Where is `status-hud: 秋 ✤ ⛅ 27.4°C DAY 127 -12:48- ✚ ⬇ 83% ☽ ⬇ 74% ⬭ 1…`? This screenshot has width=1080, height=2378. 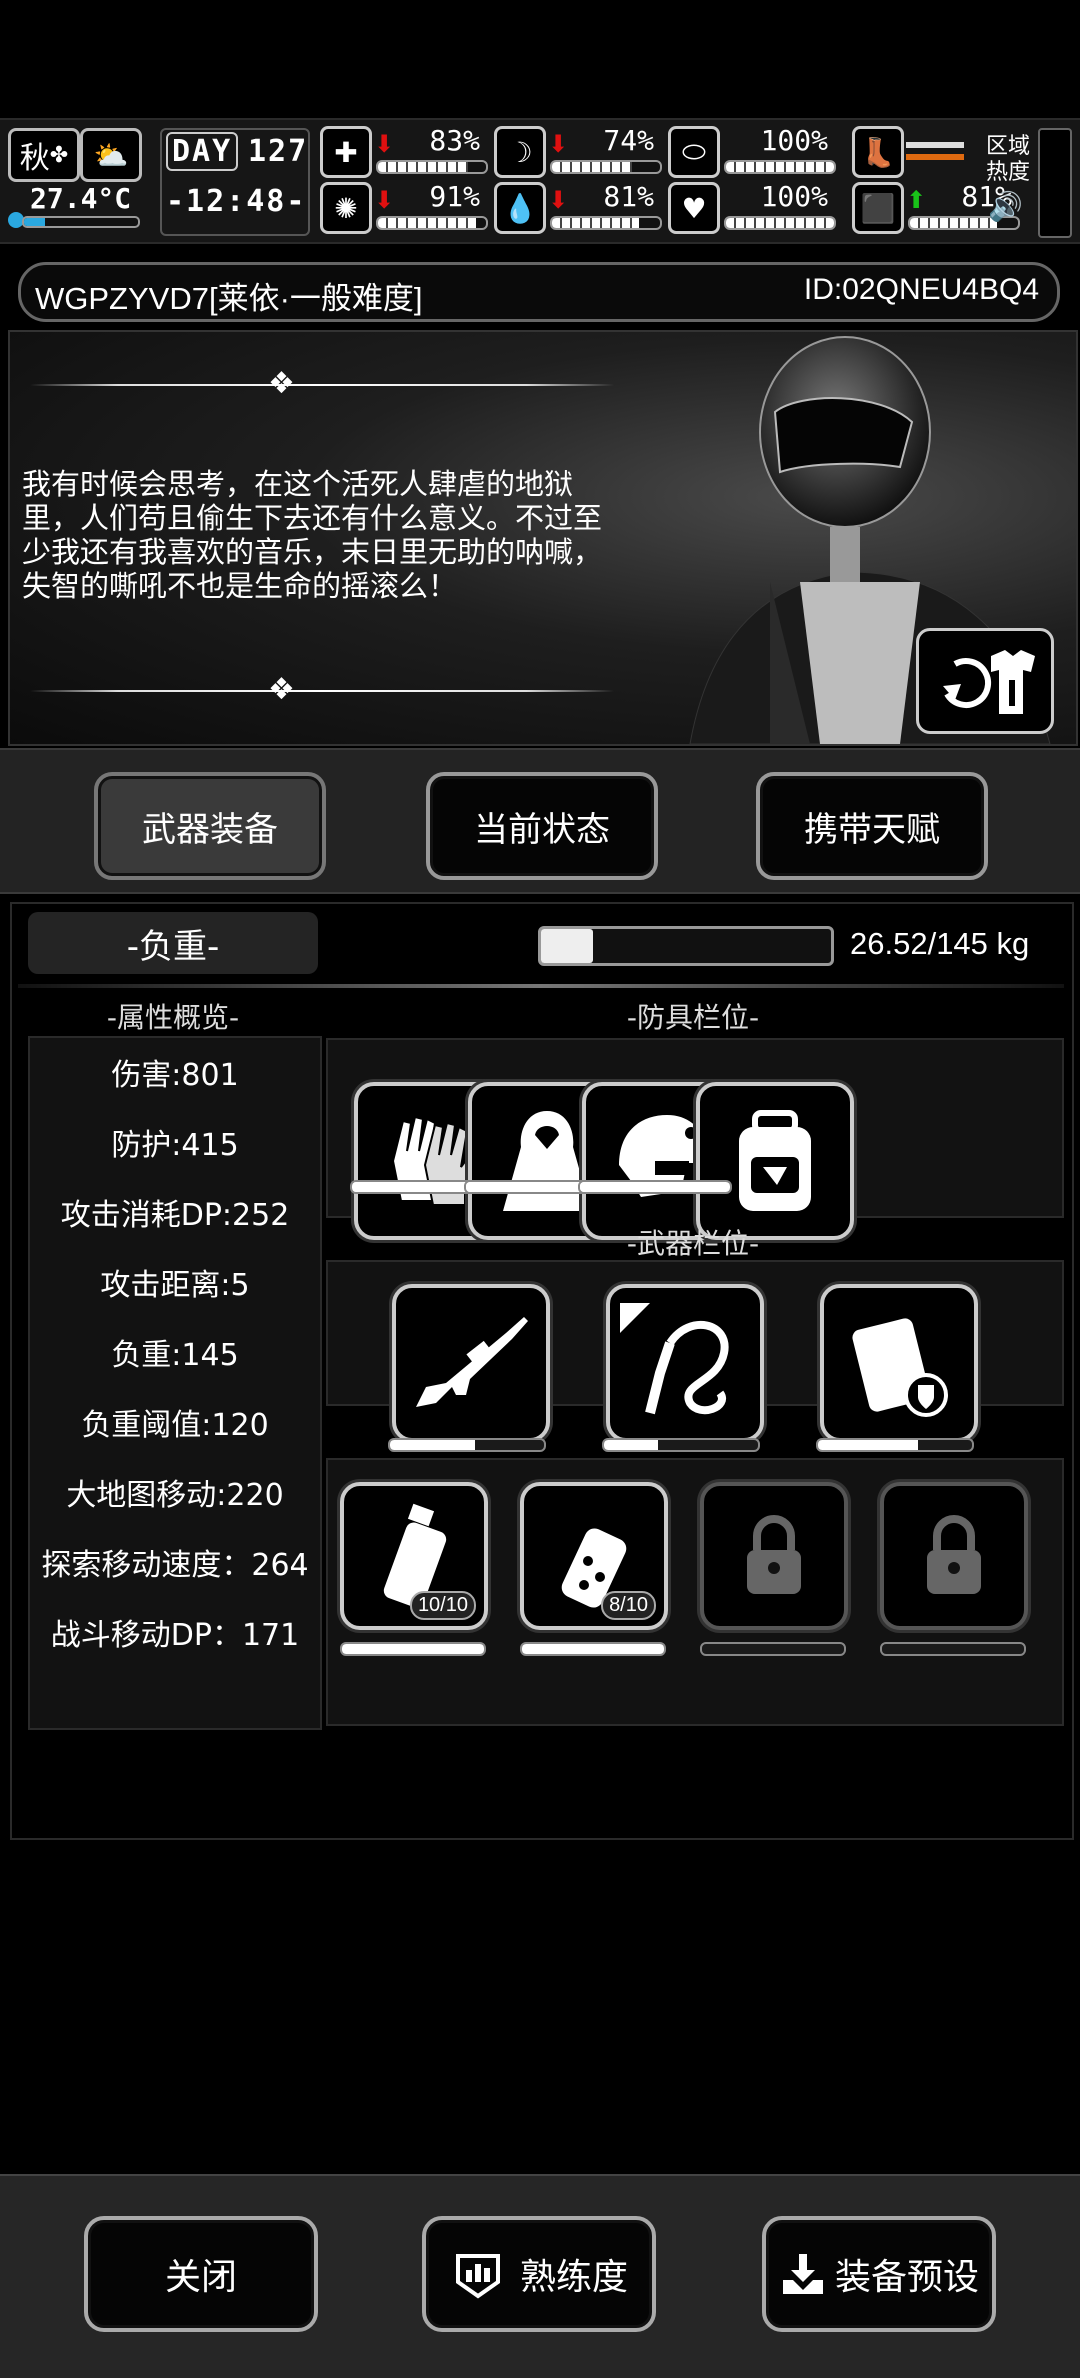 status-hud: 秋 ✤ ⛅ 27.4°C DAY 127 -12:48- ✚ ⬇ 83% ☽ ⬇ 74% ⬭ 1… is located at coordinates (540, 181).